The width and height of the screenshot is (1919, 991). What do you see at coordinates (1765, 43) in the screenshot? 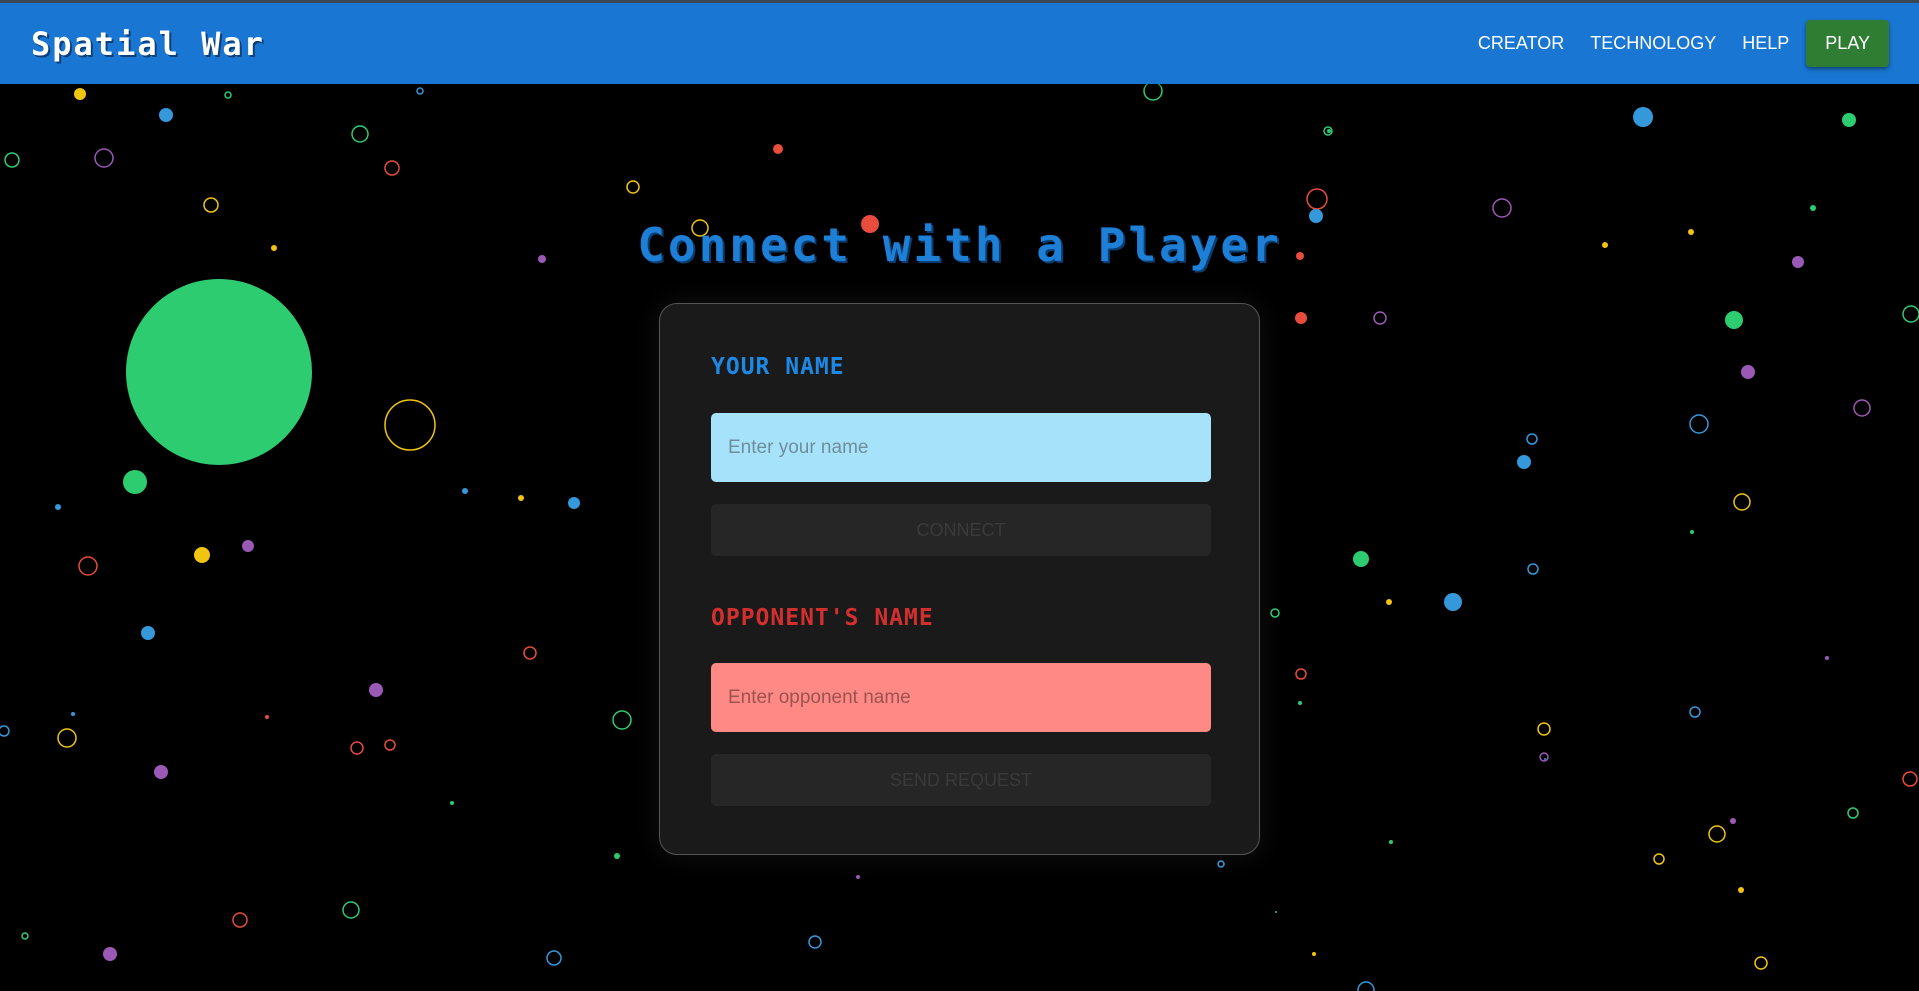
I see `nav-link-help: HELP` at bounding box center [1765, 43].